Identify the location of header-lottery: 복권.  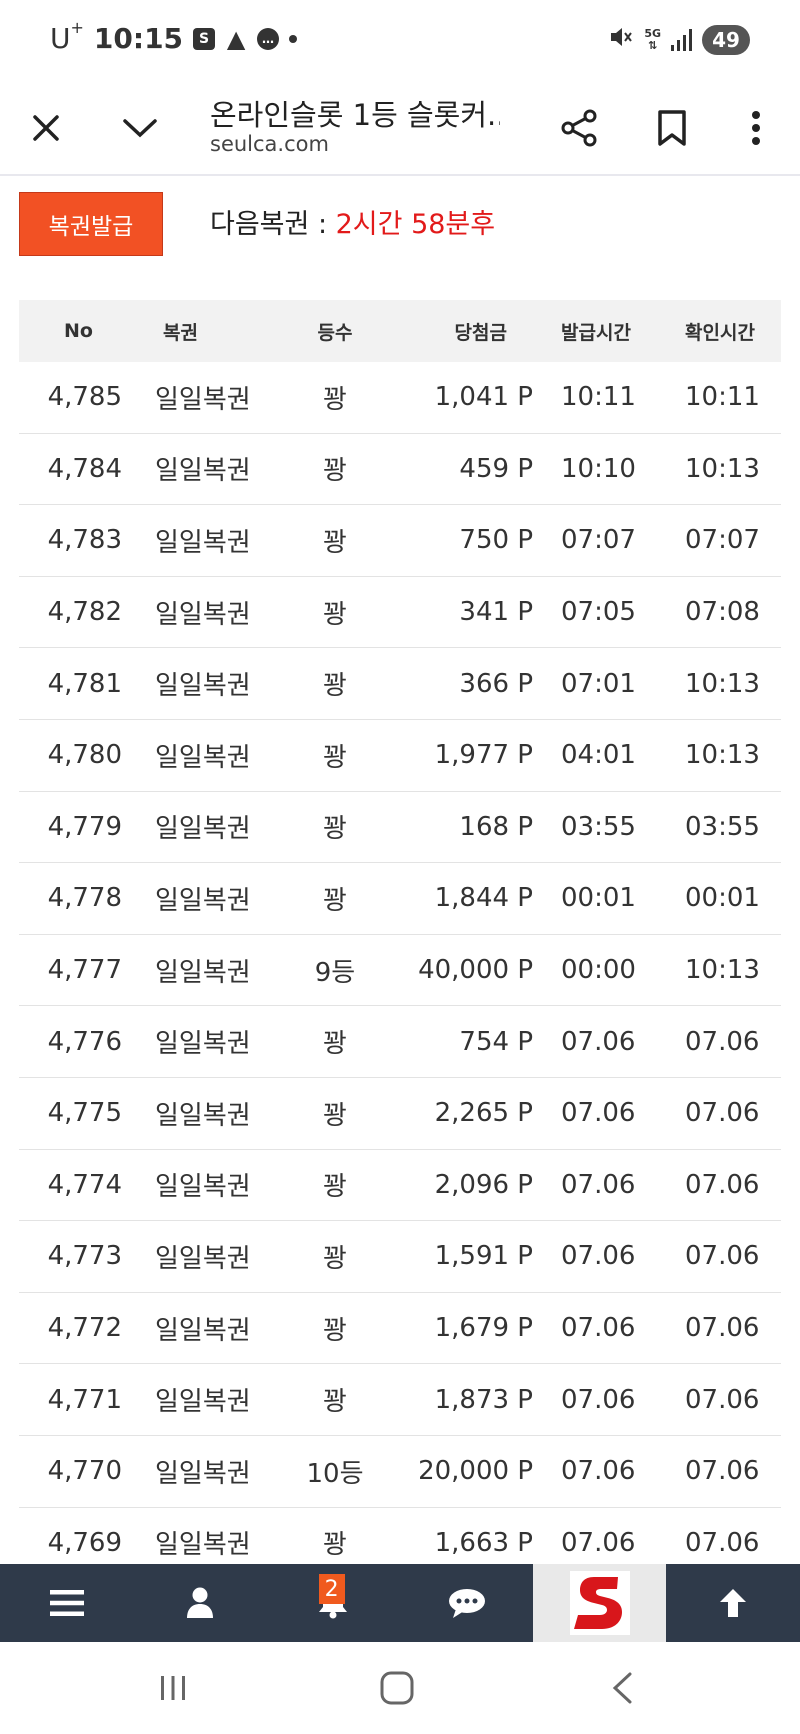
(212, 331).